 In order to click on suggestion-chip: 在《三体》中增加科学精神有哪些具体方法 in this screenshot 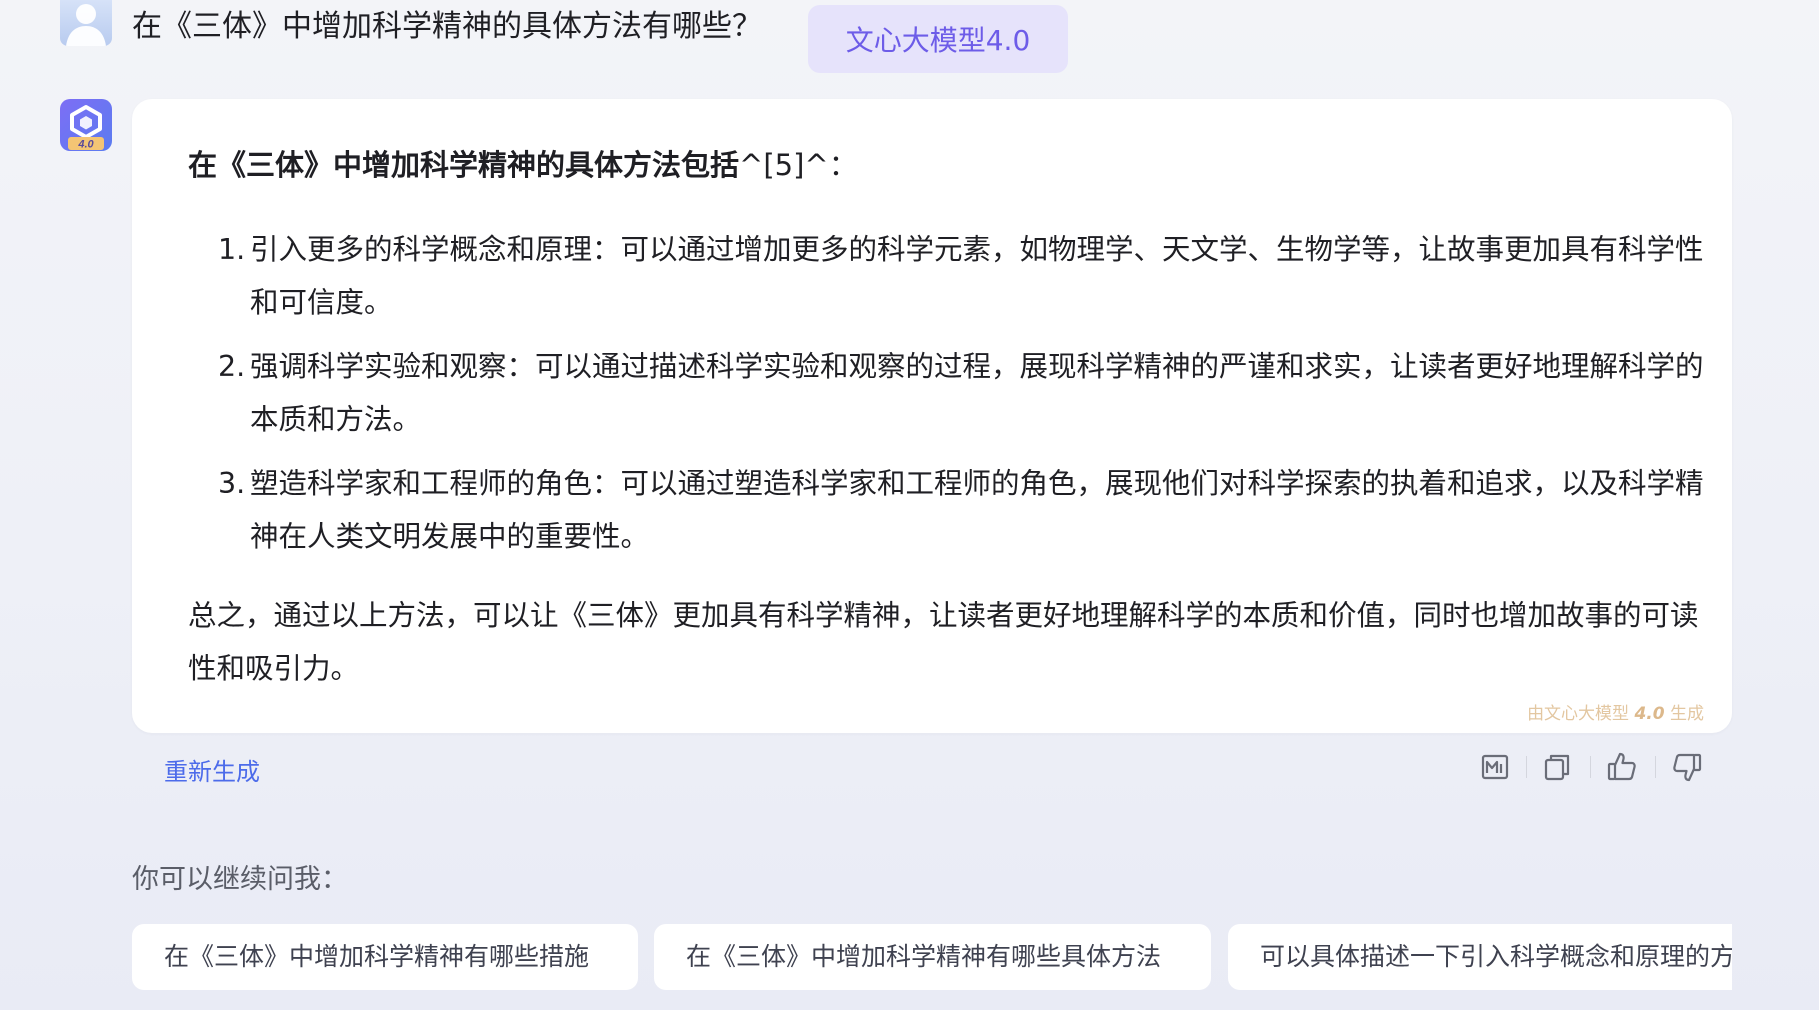, I will do `click(932, 957)`.